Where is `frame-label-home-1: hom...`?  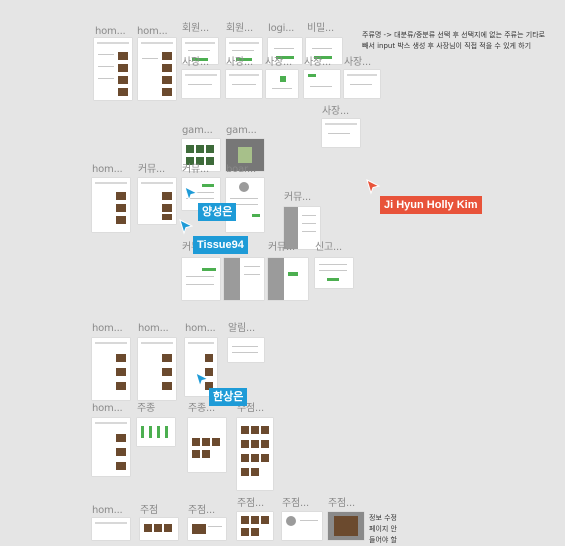 frame-label-home-1: hom... is located at coordinates (110, 32).